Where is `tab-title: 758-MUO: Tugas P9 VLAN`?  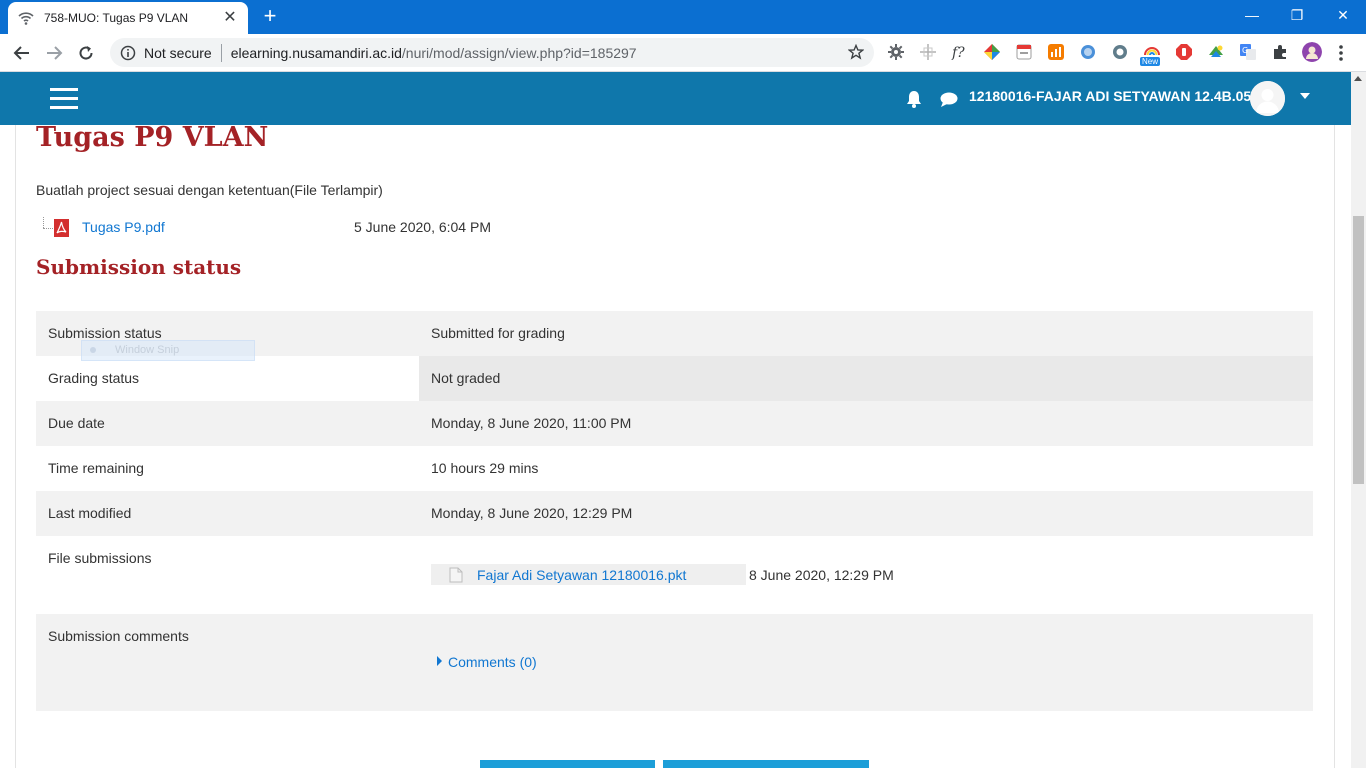
tab-title: 758-MUO: Tugas P9 VLAN is located at coordinates (116, 18).